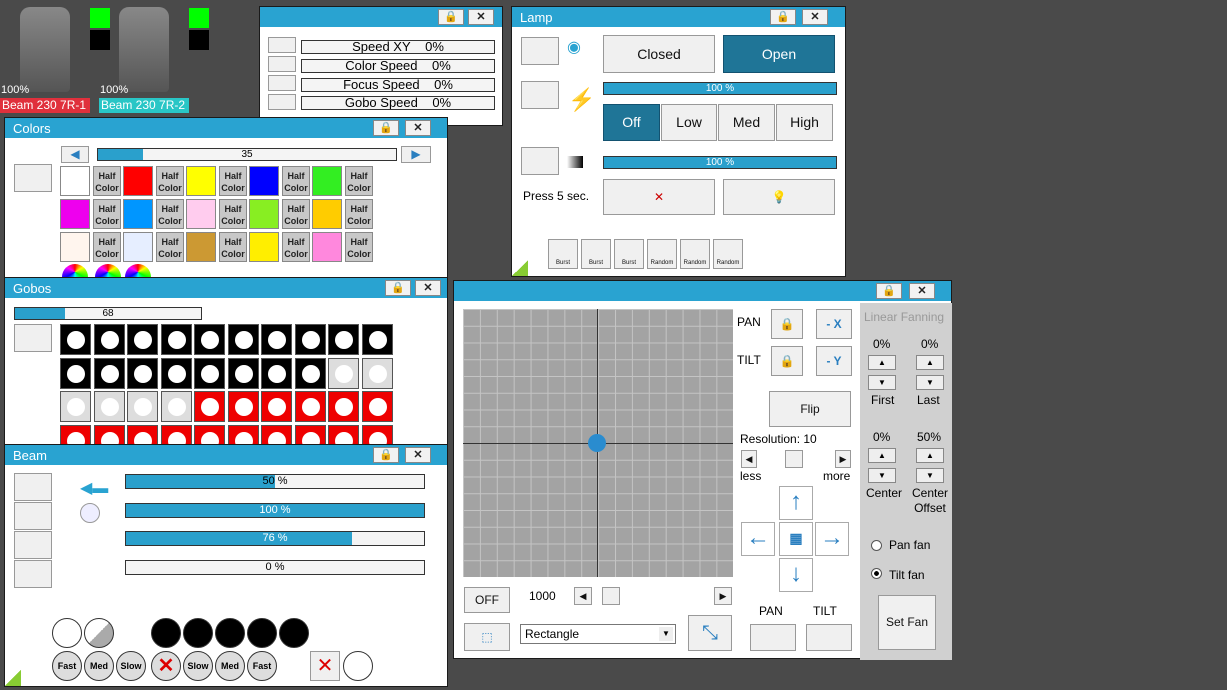 The height and width of the screenshot is (690, 1227). What do you see at coordinates (659, 54) in the screenshot?
I see `closed-button: Closed` at bounding box center [659, 54].